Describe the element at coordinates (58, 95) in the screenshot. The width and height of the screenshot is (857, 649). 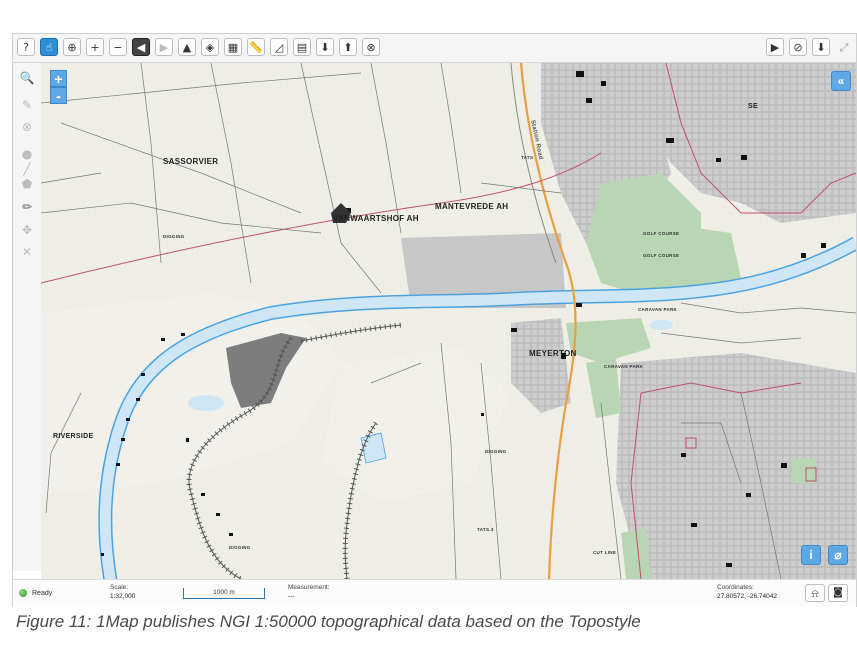
I see `map-zoom-out-button: -` at that location.